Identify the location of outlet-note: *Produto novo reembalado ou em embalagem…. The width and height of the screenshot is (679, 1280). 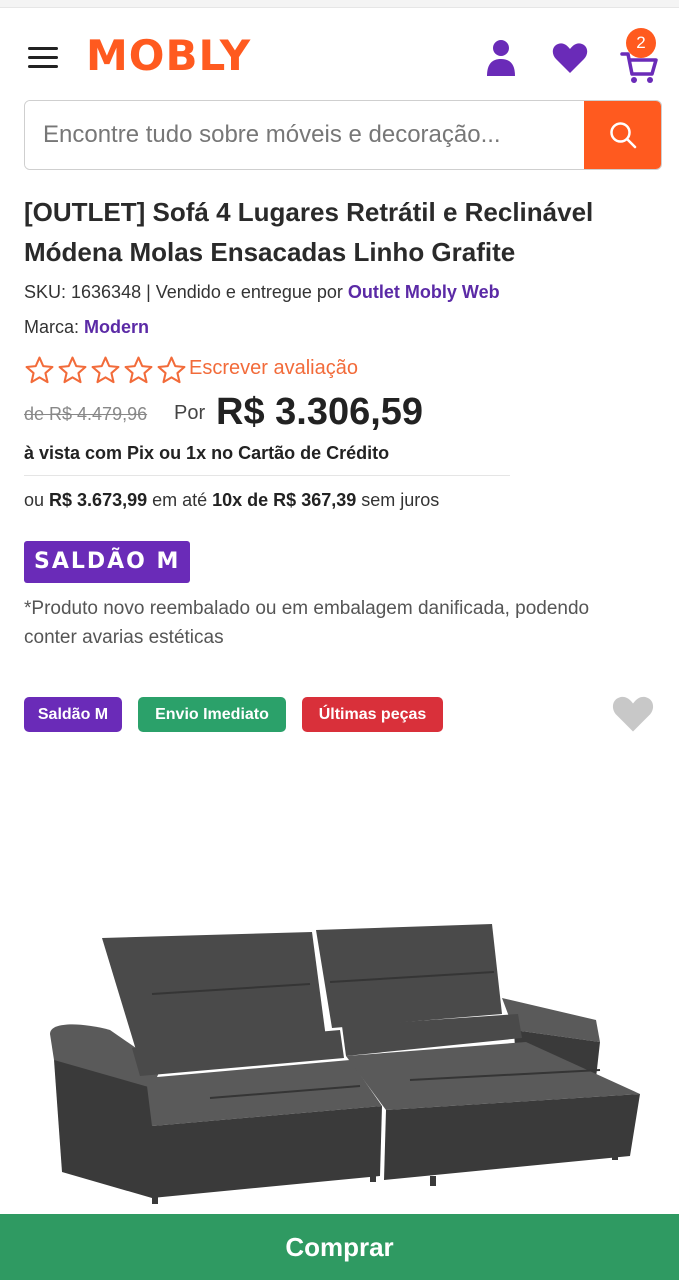
(307, 623).